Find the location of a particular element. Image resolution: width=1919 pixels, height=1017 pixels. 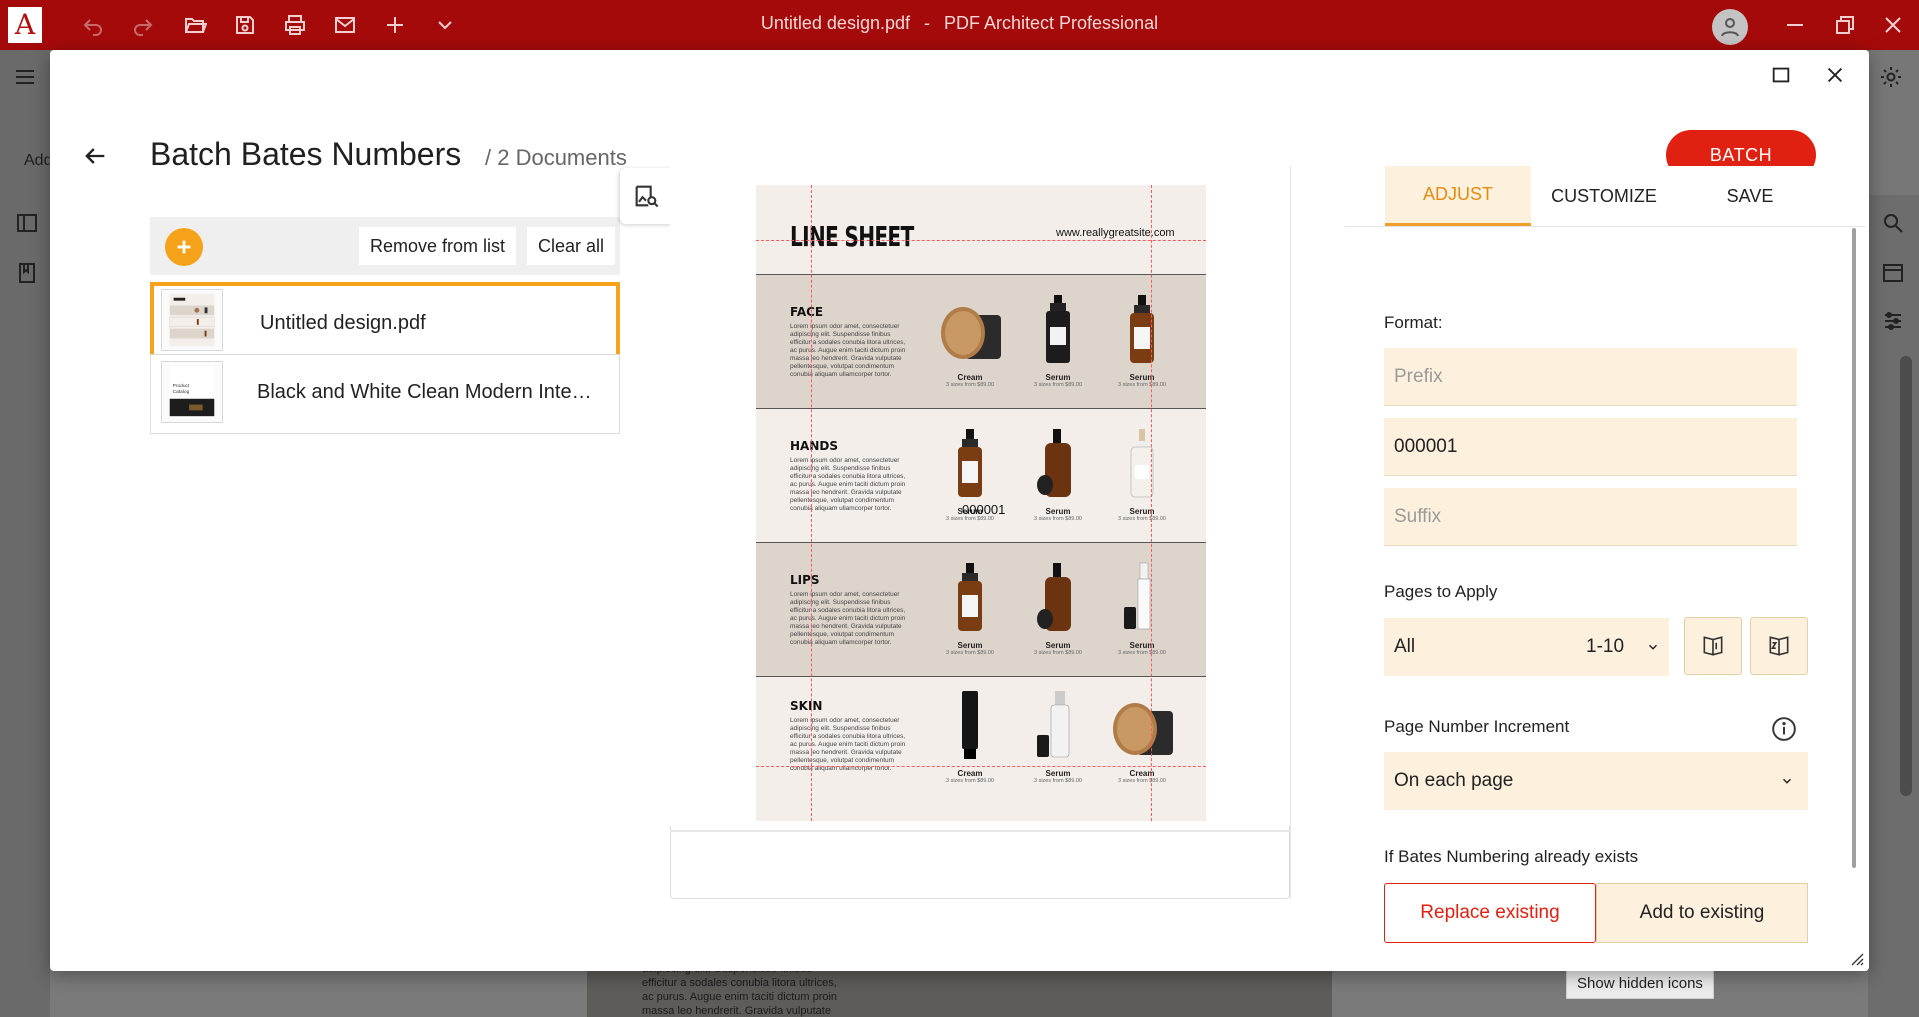

search-icon is located at coordinates (1893, 223).